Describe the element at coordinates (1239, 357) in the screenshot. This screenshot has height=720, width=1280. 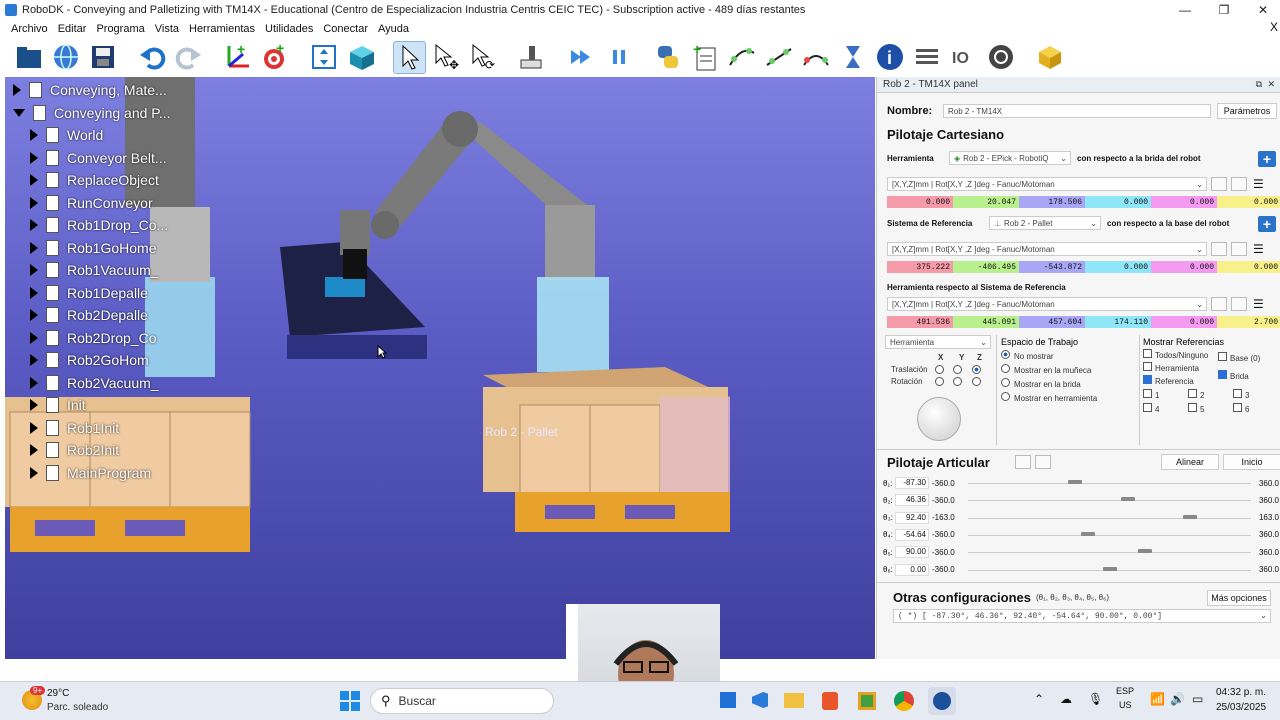
I see `refs-base-checkbox: Base (0)` at that location.